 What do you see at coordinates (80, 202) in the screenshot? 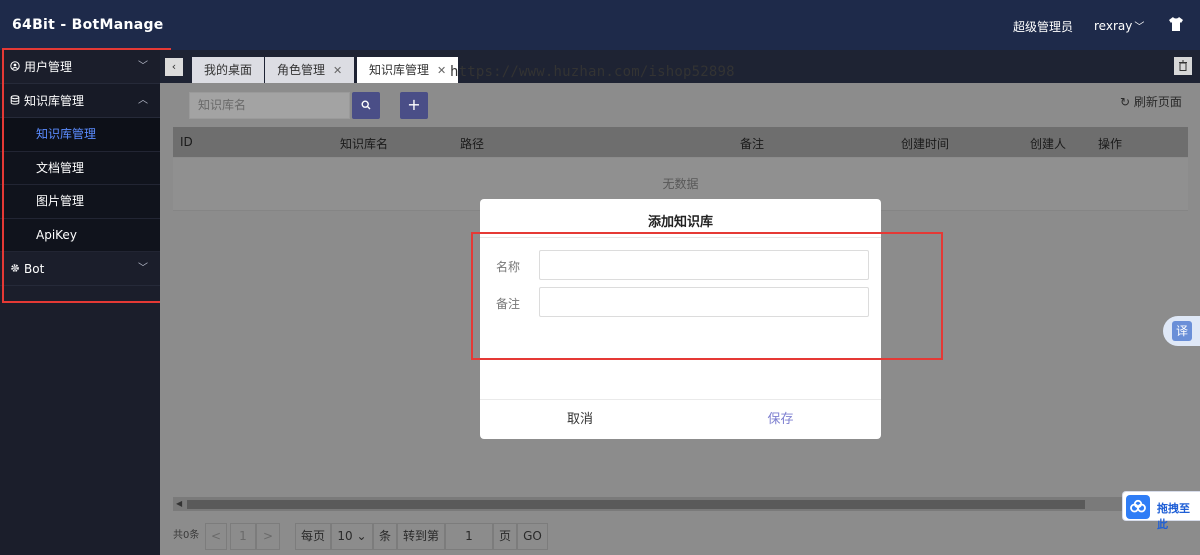
I see `sidebar-subitem-images: 图片管理` at bounding box center [80, 202].